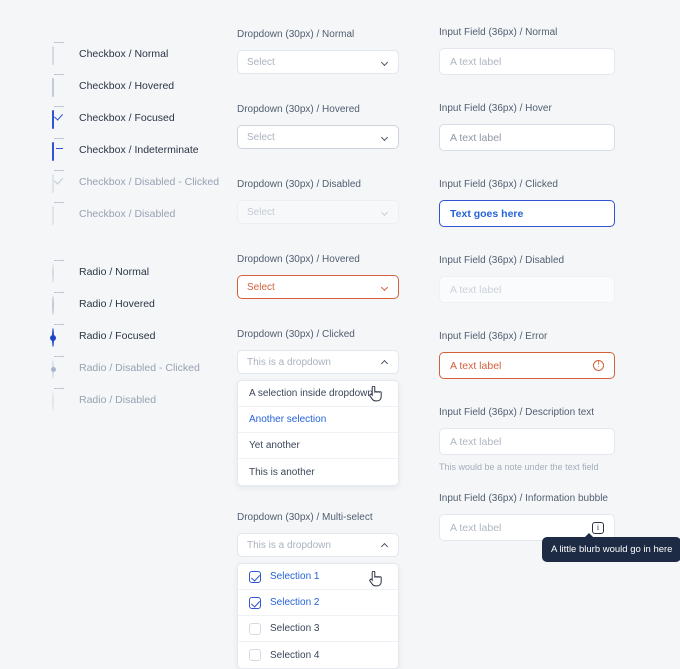  What do you see at coordinates (53, 369) in the screenshot?
I see `radio-dot` at bounding box center [53, 369].